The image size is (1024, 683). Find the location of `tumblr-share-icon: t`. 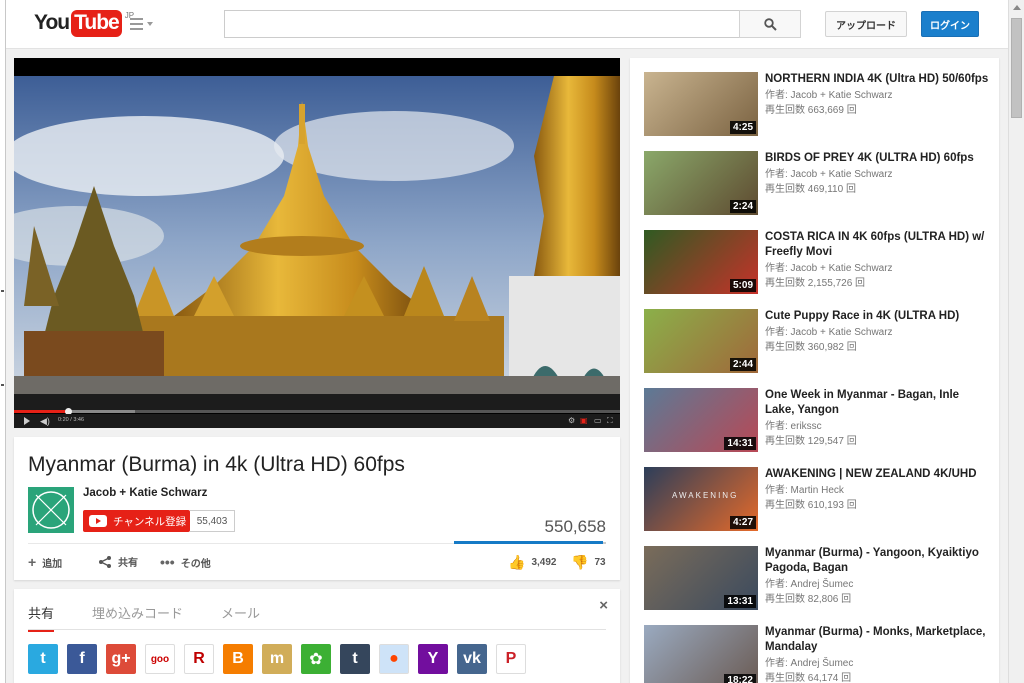

tumblr-share-icon: t is located at coordinates (355, 659).